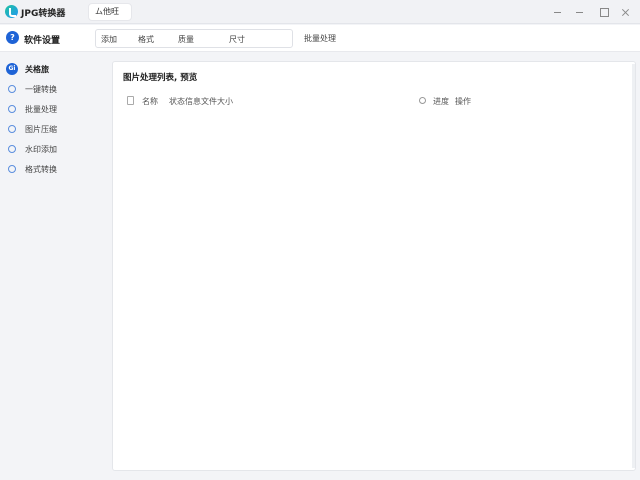 The width and height of the screenshot is (640, 480). What do you see at coordinates (41, 129) in the screenshot?
I see `sidebar-item-label: 图片压缩` at bounding box center [41, 129].